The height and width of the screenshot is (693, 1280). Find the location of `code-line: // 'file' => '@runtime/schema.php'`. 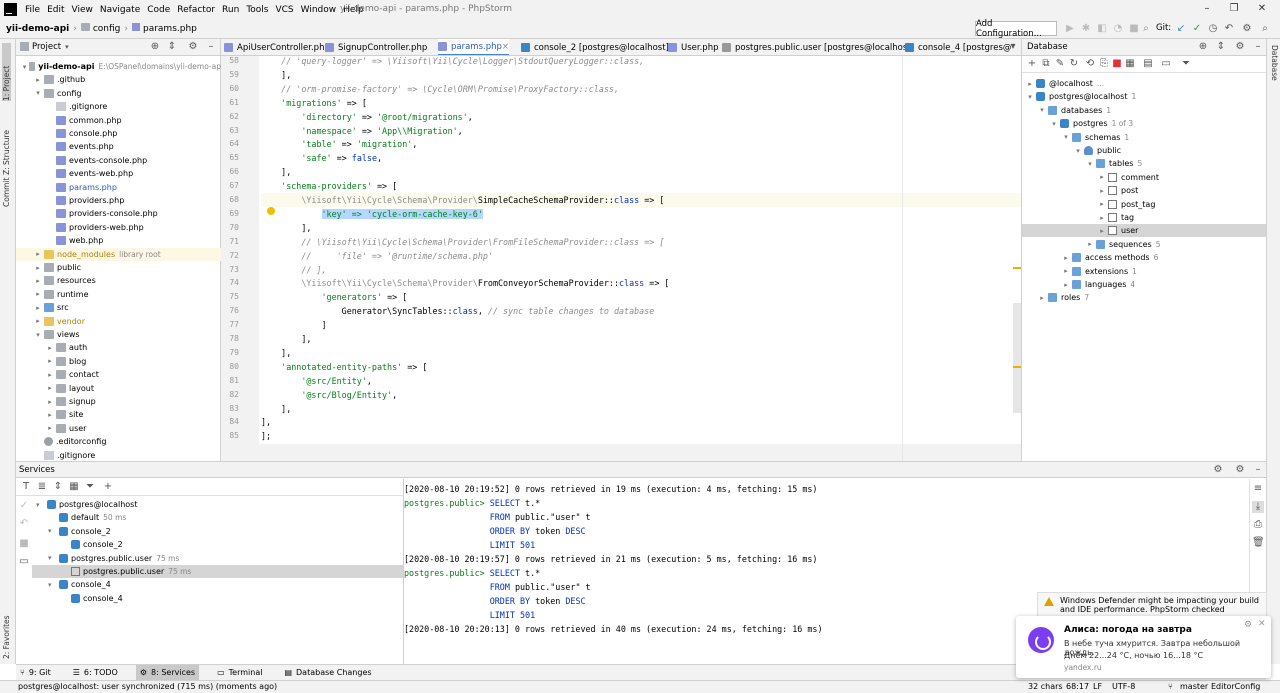

code-line: // 'file' => '@runtime/schema.php' is located at coordinates (377, 256).